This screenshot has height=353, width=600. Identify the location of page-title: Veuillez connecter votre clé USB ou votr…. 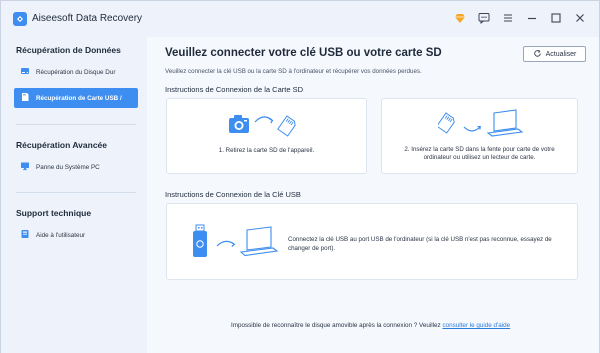
(303, 53).